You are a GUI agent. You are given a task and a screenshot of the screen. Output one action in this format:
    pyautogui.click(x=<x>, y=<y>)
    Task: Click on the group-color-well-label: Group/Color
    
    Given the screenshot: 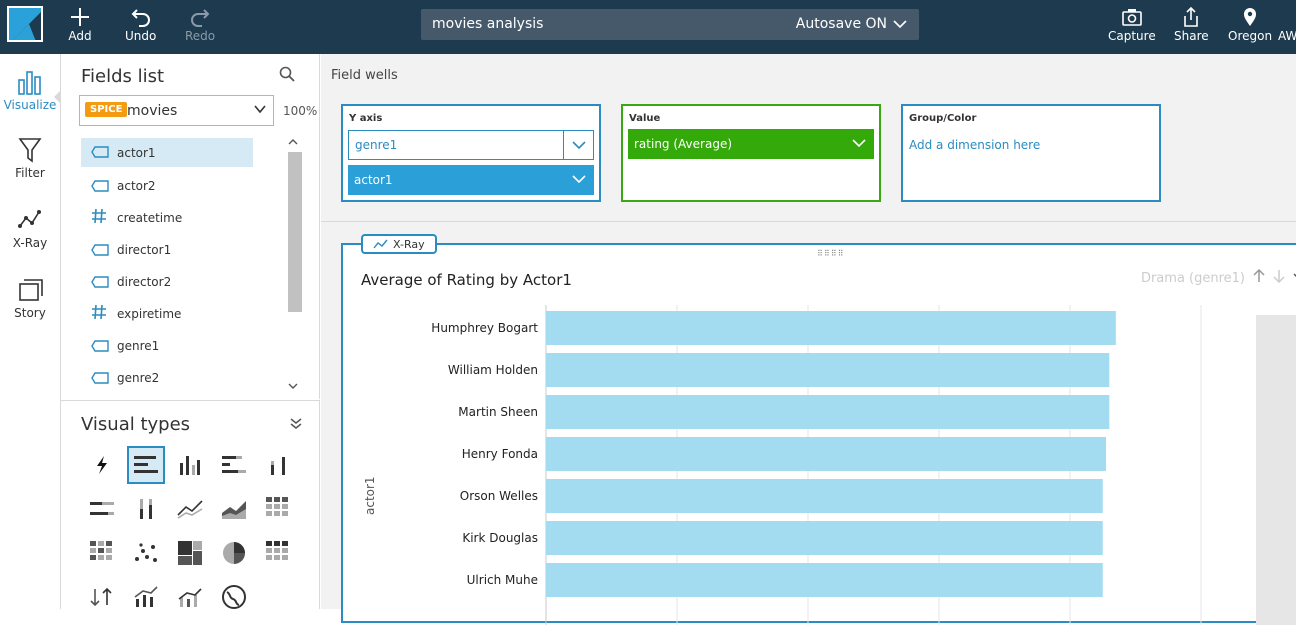 What is the action you would take?
    pyautogui.click(x=943, y=118)
    